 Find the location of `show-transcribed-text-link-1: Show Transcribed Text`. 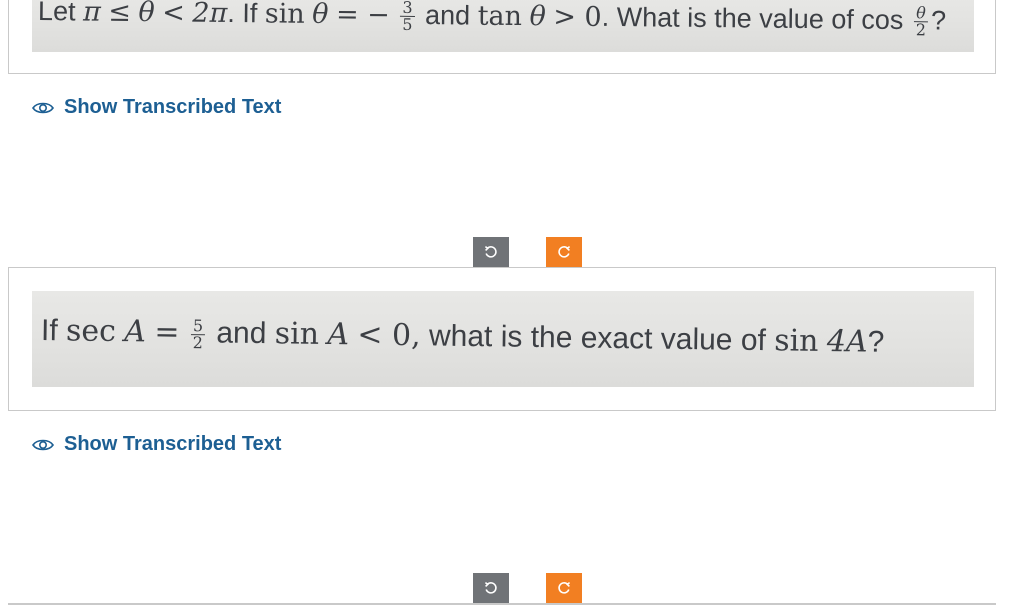

show-transcribed-text-link-1: Show Transcribed Text is located at coordinates (156, 107).